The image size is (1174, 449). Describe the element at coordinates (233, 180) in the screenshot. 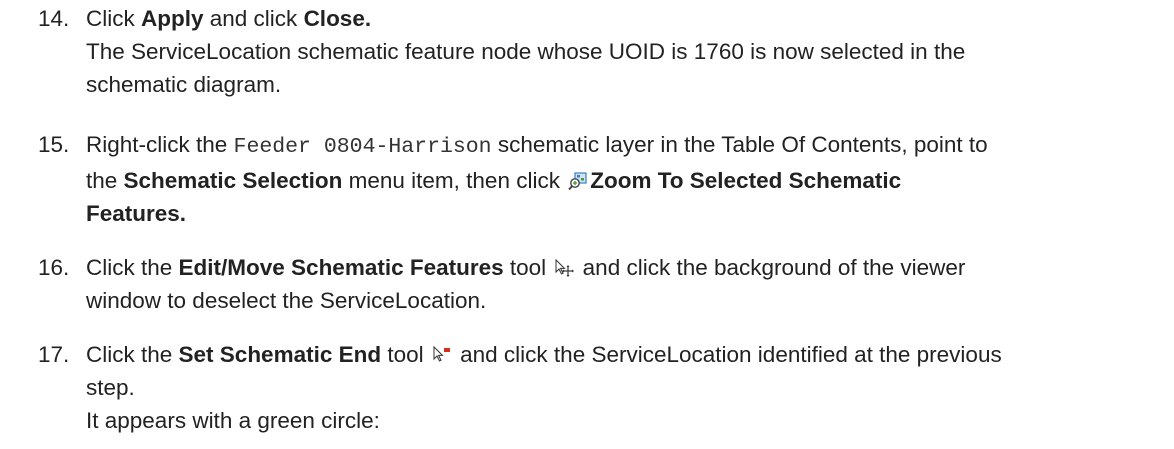

I see `ui-term-schematic-selection: Schematic Selection` at that location.